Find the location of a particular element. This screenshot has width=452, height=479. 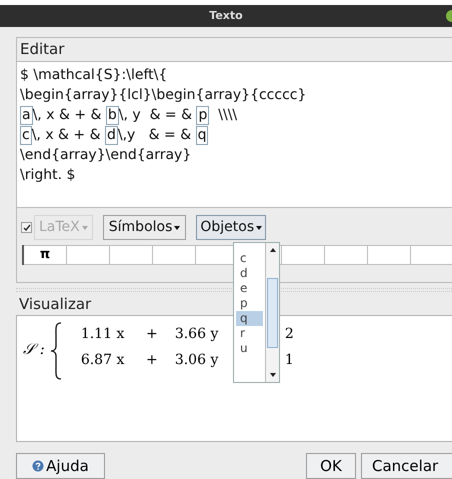

objects-button: Objetos is located at coordinates (231, 227).